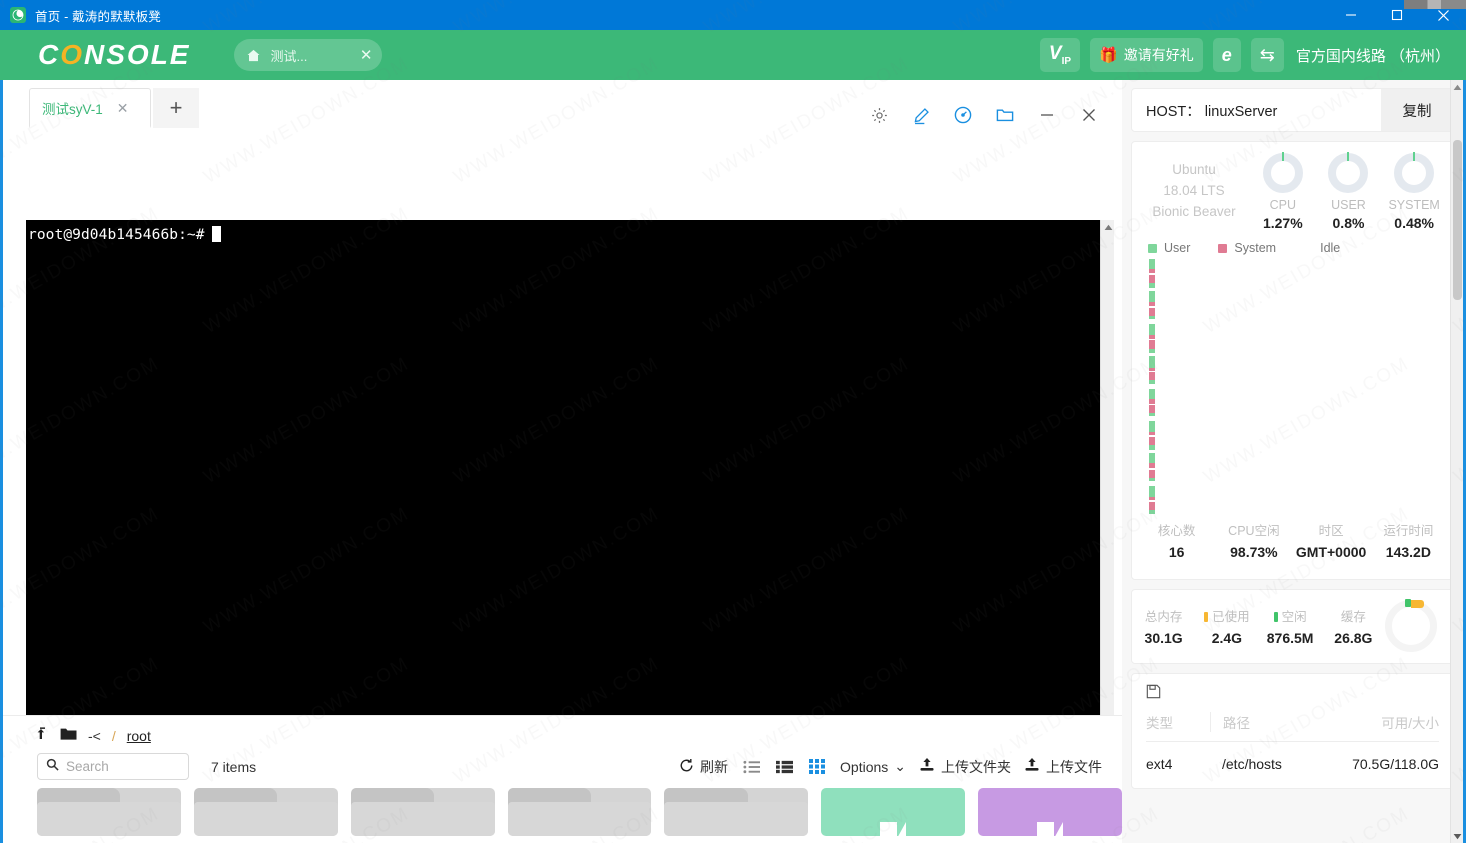 The image size is (1466, 843). What do you see at coordinates (817, 767) in the screenshot?
I see `grid-view-icon` at bounding box center [817, 767].